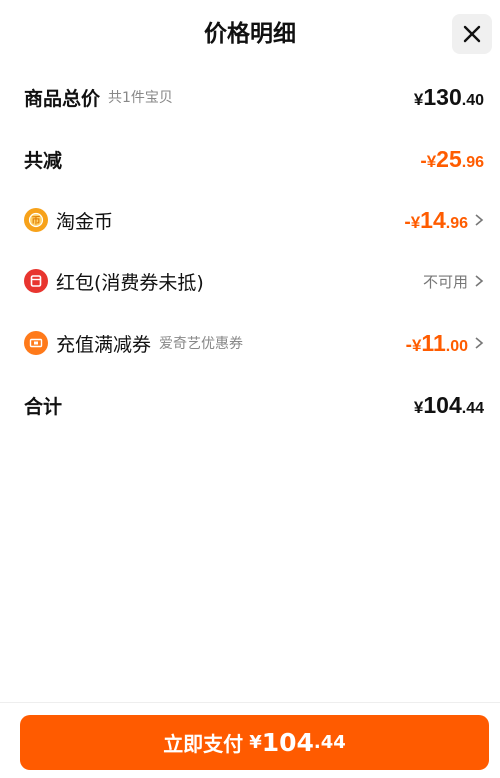  I want to click on close-icon, so click(472, 34).